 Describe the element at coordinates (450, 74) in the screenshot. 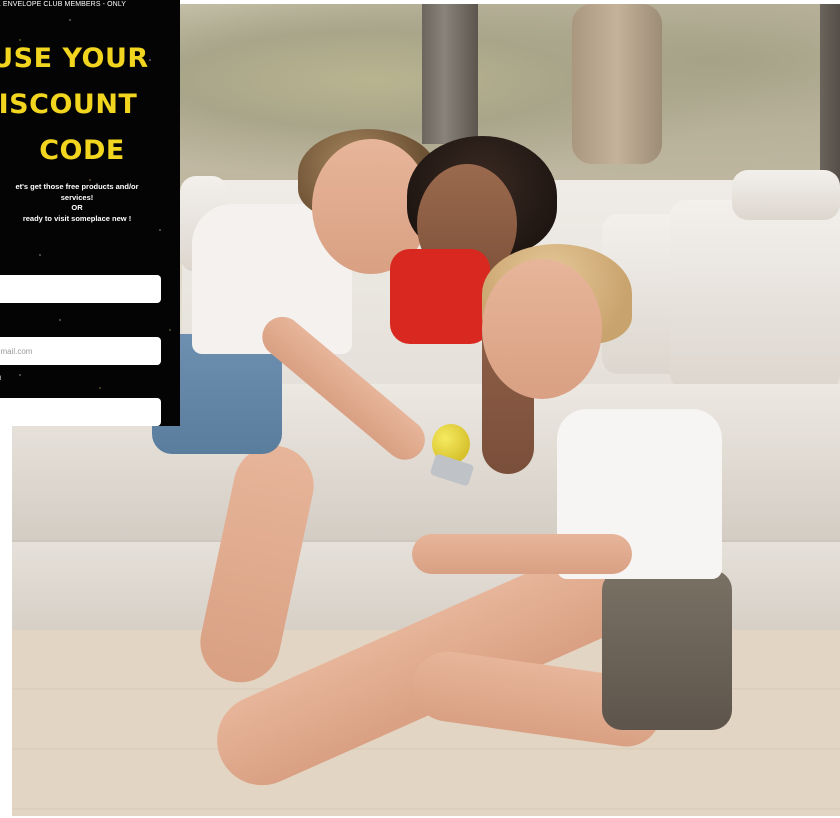

I see `window-post` at that location.